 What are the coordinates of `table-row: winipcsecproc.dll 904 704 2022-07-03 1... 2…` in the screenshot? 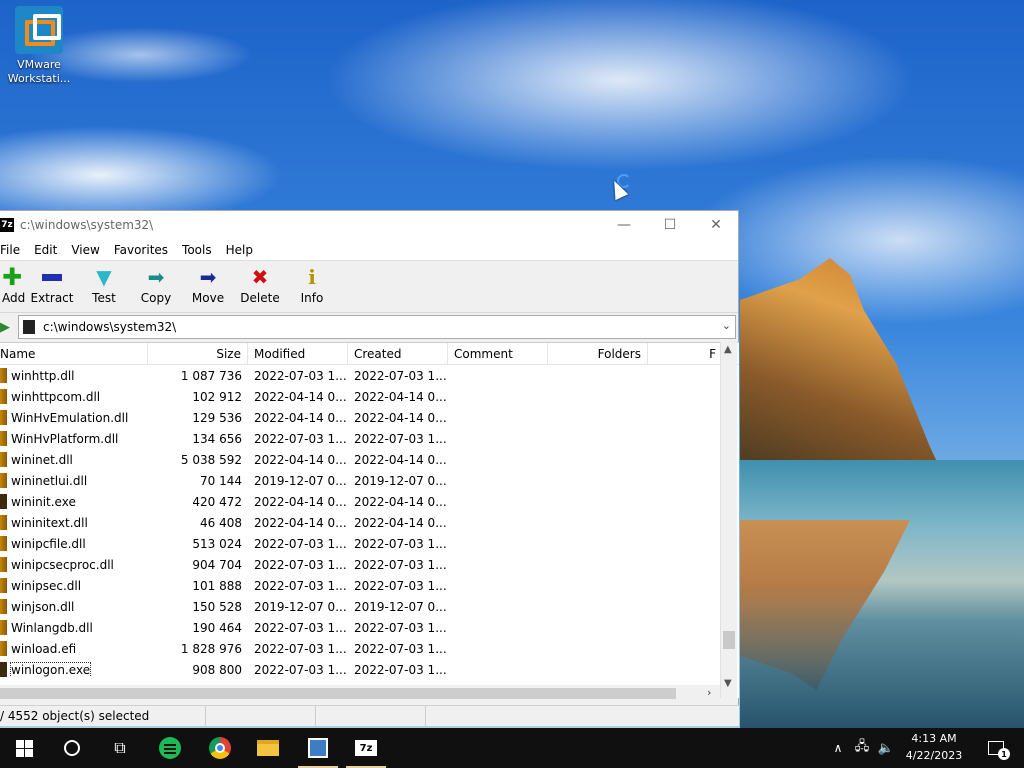 It's located at (369, 564).